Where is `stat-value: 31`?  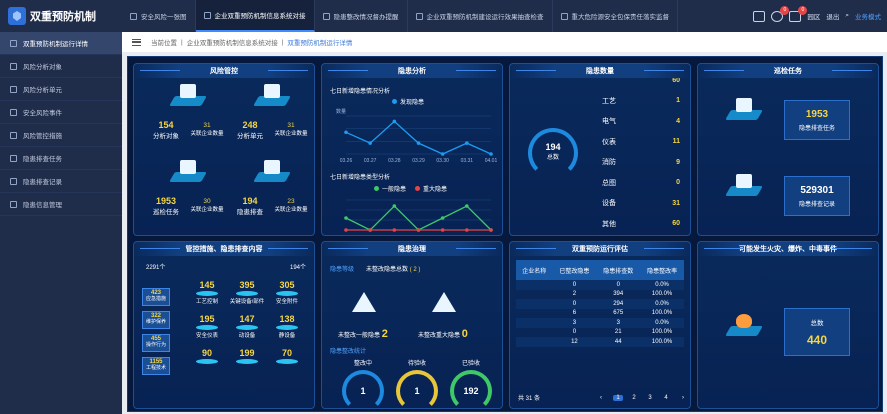
stat-value: 31 is located at coordinates (207, 125).